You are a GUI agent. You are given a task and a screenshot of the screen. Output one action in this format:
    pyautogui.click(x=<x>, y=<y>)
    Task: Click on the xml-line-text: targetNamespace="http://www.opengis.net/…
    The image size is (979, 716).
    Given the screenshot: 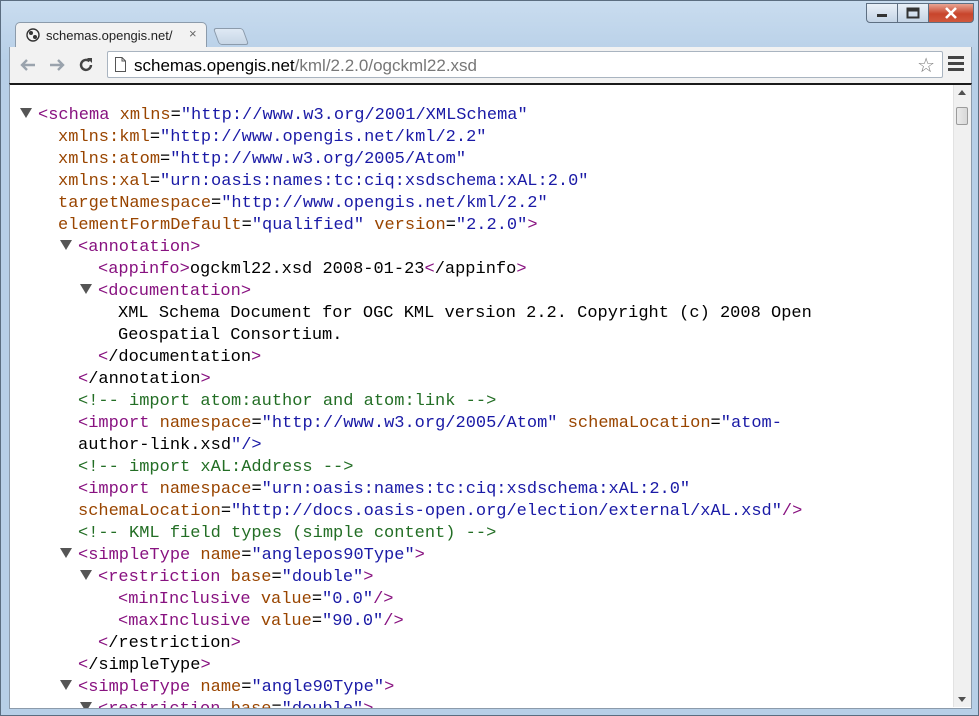 What is the action you would take?
    pyautogui.click(x=303, y=203)
    